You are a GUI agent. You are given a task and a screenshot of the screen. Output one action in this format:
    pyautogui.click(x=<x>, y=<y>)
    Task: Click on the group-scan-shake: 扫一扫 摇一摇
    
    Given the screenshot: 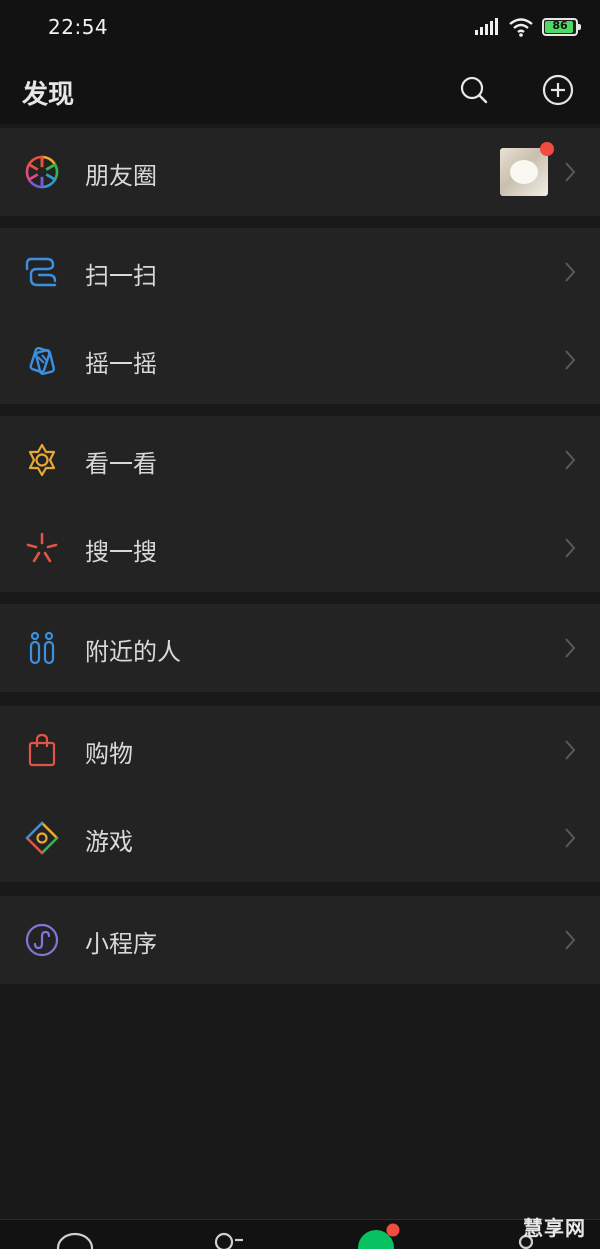 What is the action you would take?
    pyautogui.click(x=300, y=316)
    